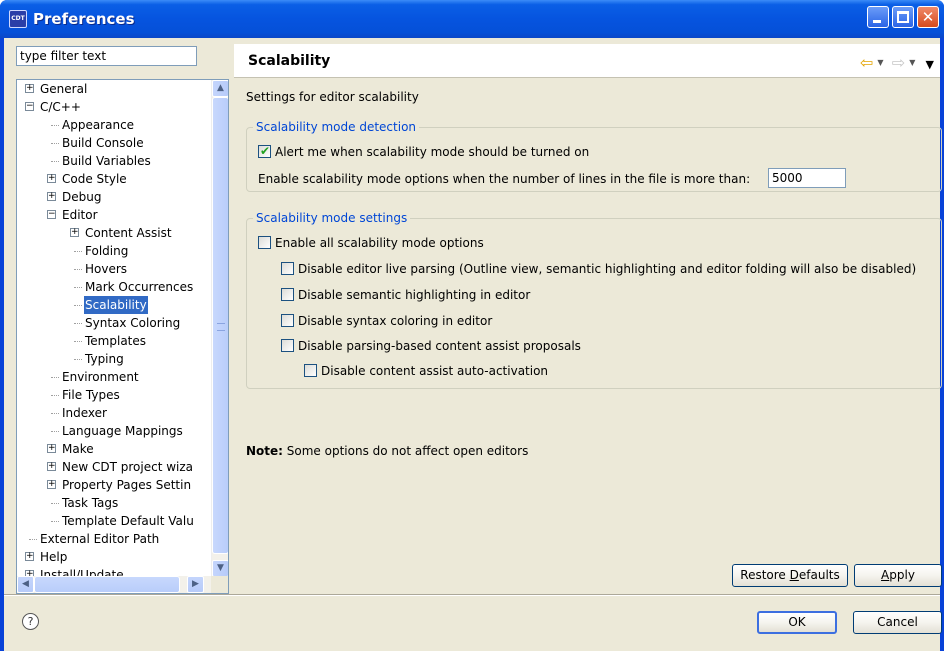 The width and height of the screenshot is (944, 651). What do you see at coordinates (18, 19) in the screenshot?
I see `app-icon: CDT` at bounding box center [18, 19].